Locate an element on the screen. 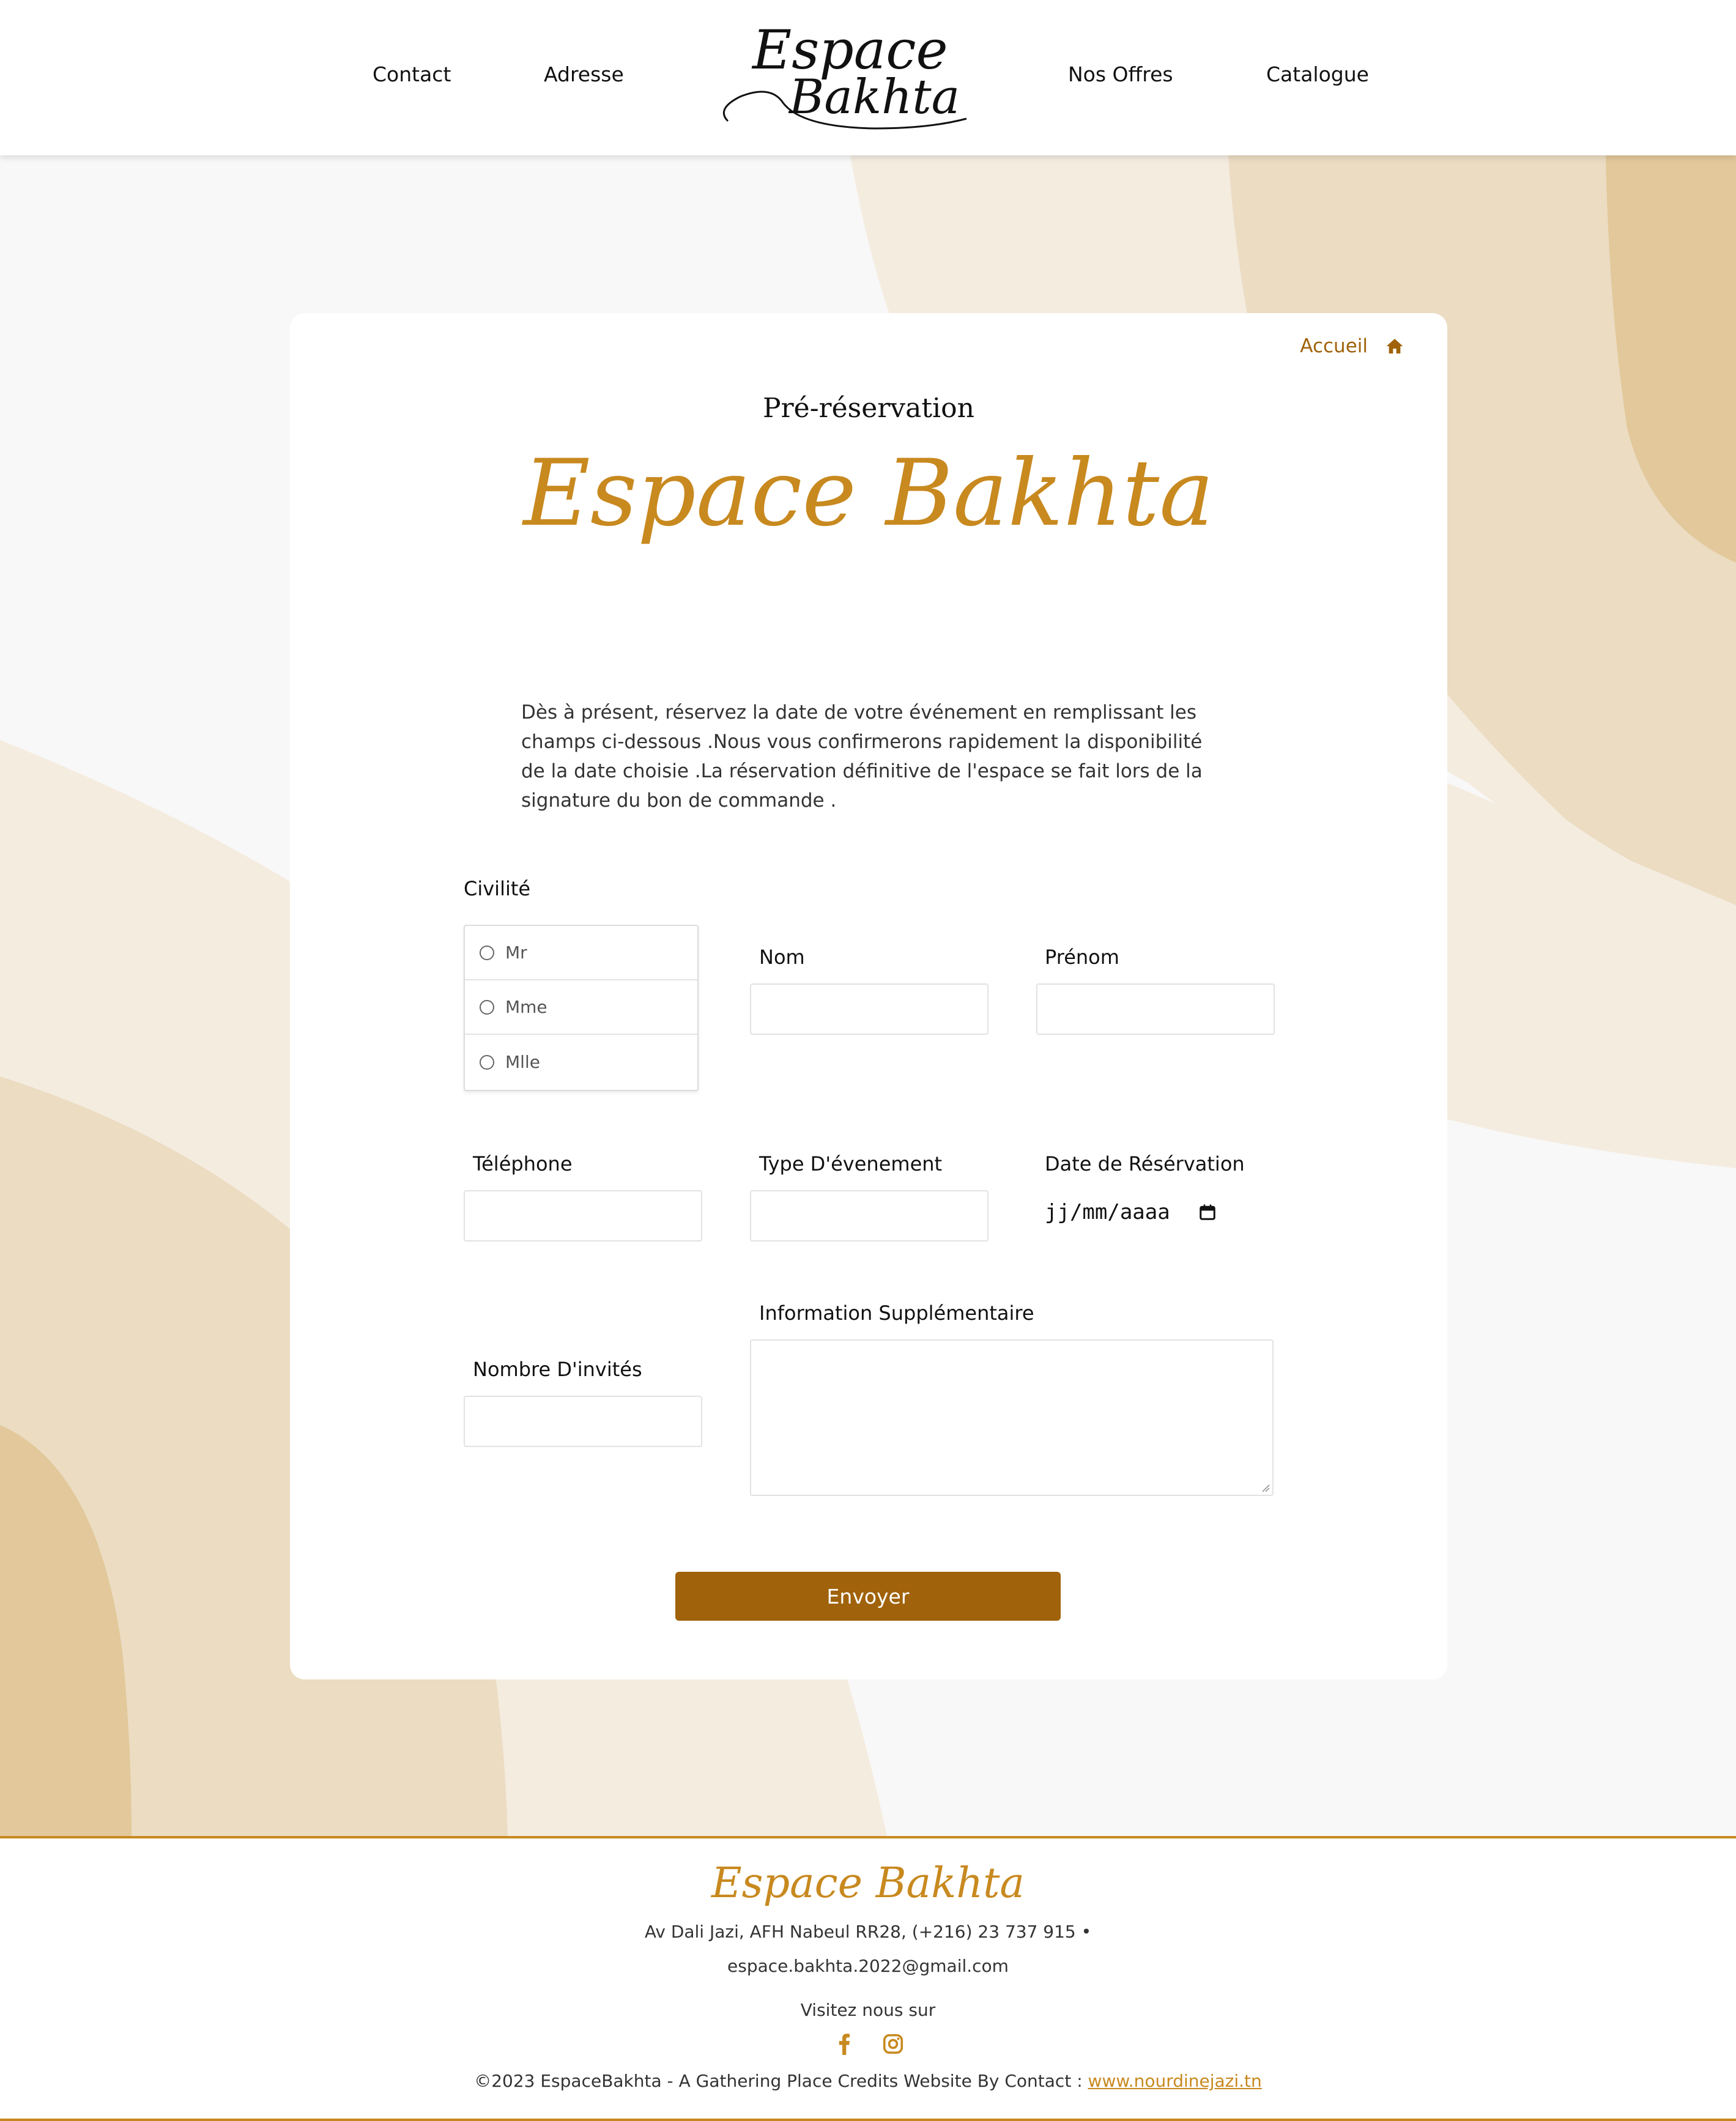  prenom-input is located at coordinates (1155, 1009).